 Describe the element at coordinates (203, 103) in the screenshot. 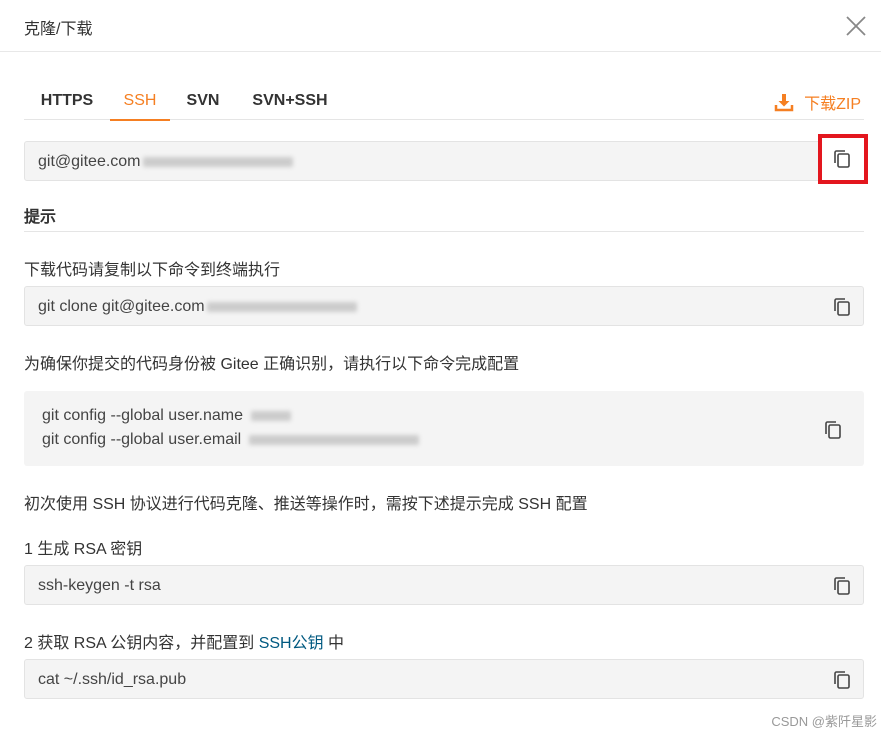

I see `tab-svn: SVN` at that location.